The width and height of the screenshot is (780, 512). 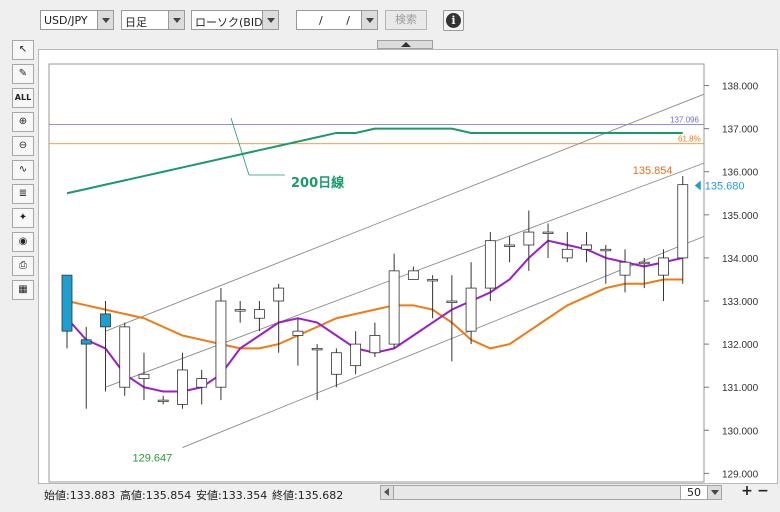 I want to click on pencil-tool: ✎, so click(x=23, y=74).